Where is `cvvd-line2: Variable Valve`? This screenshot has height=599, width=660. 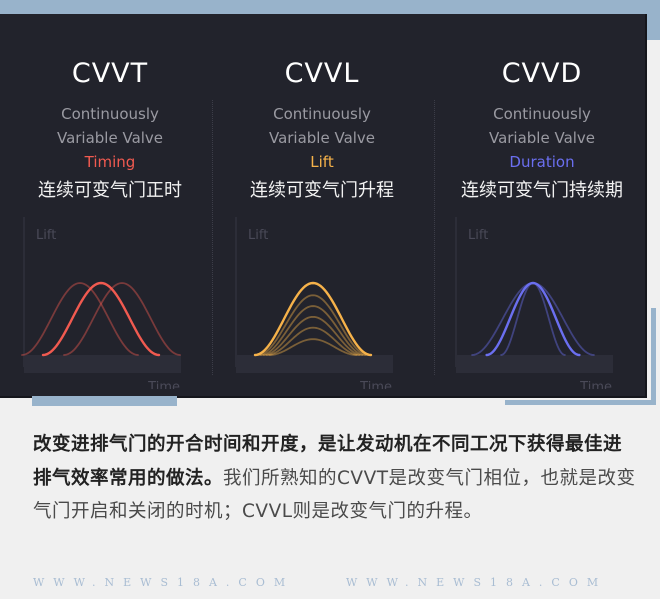
cvvd-line2: Variable Valve is located at coordinates (542, 138).